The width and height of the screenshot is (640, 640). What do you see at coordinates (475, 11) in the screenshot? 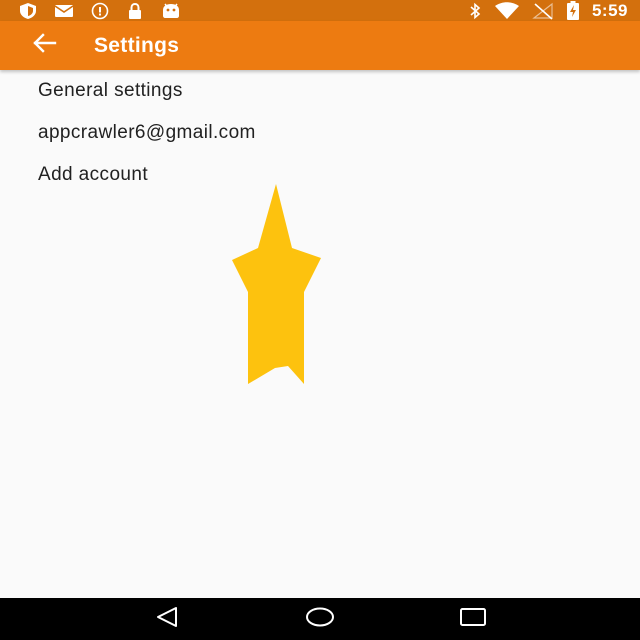
I see `bluetooth-icon` at bounding box center [475, 11].